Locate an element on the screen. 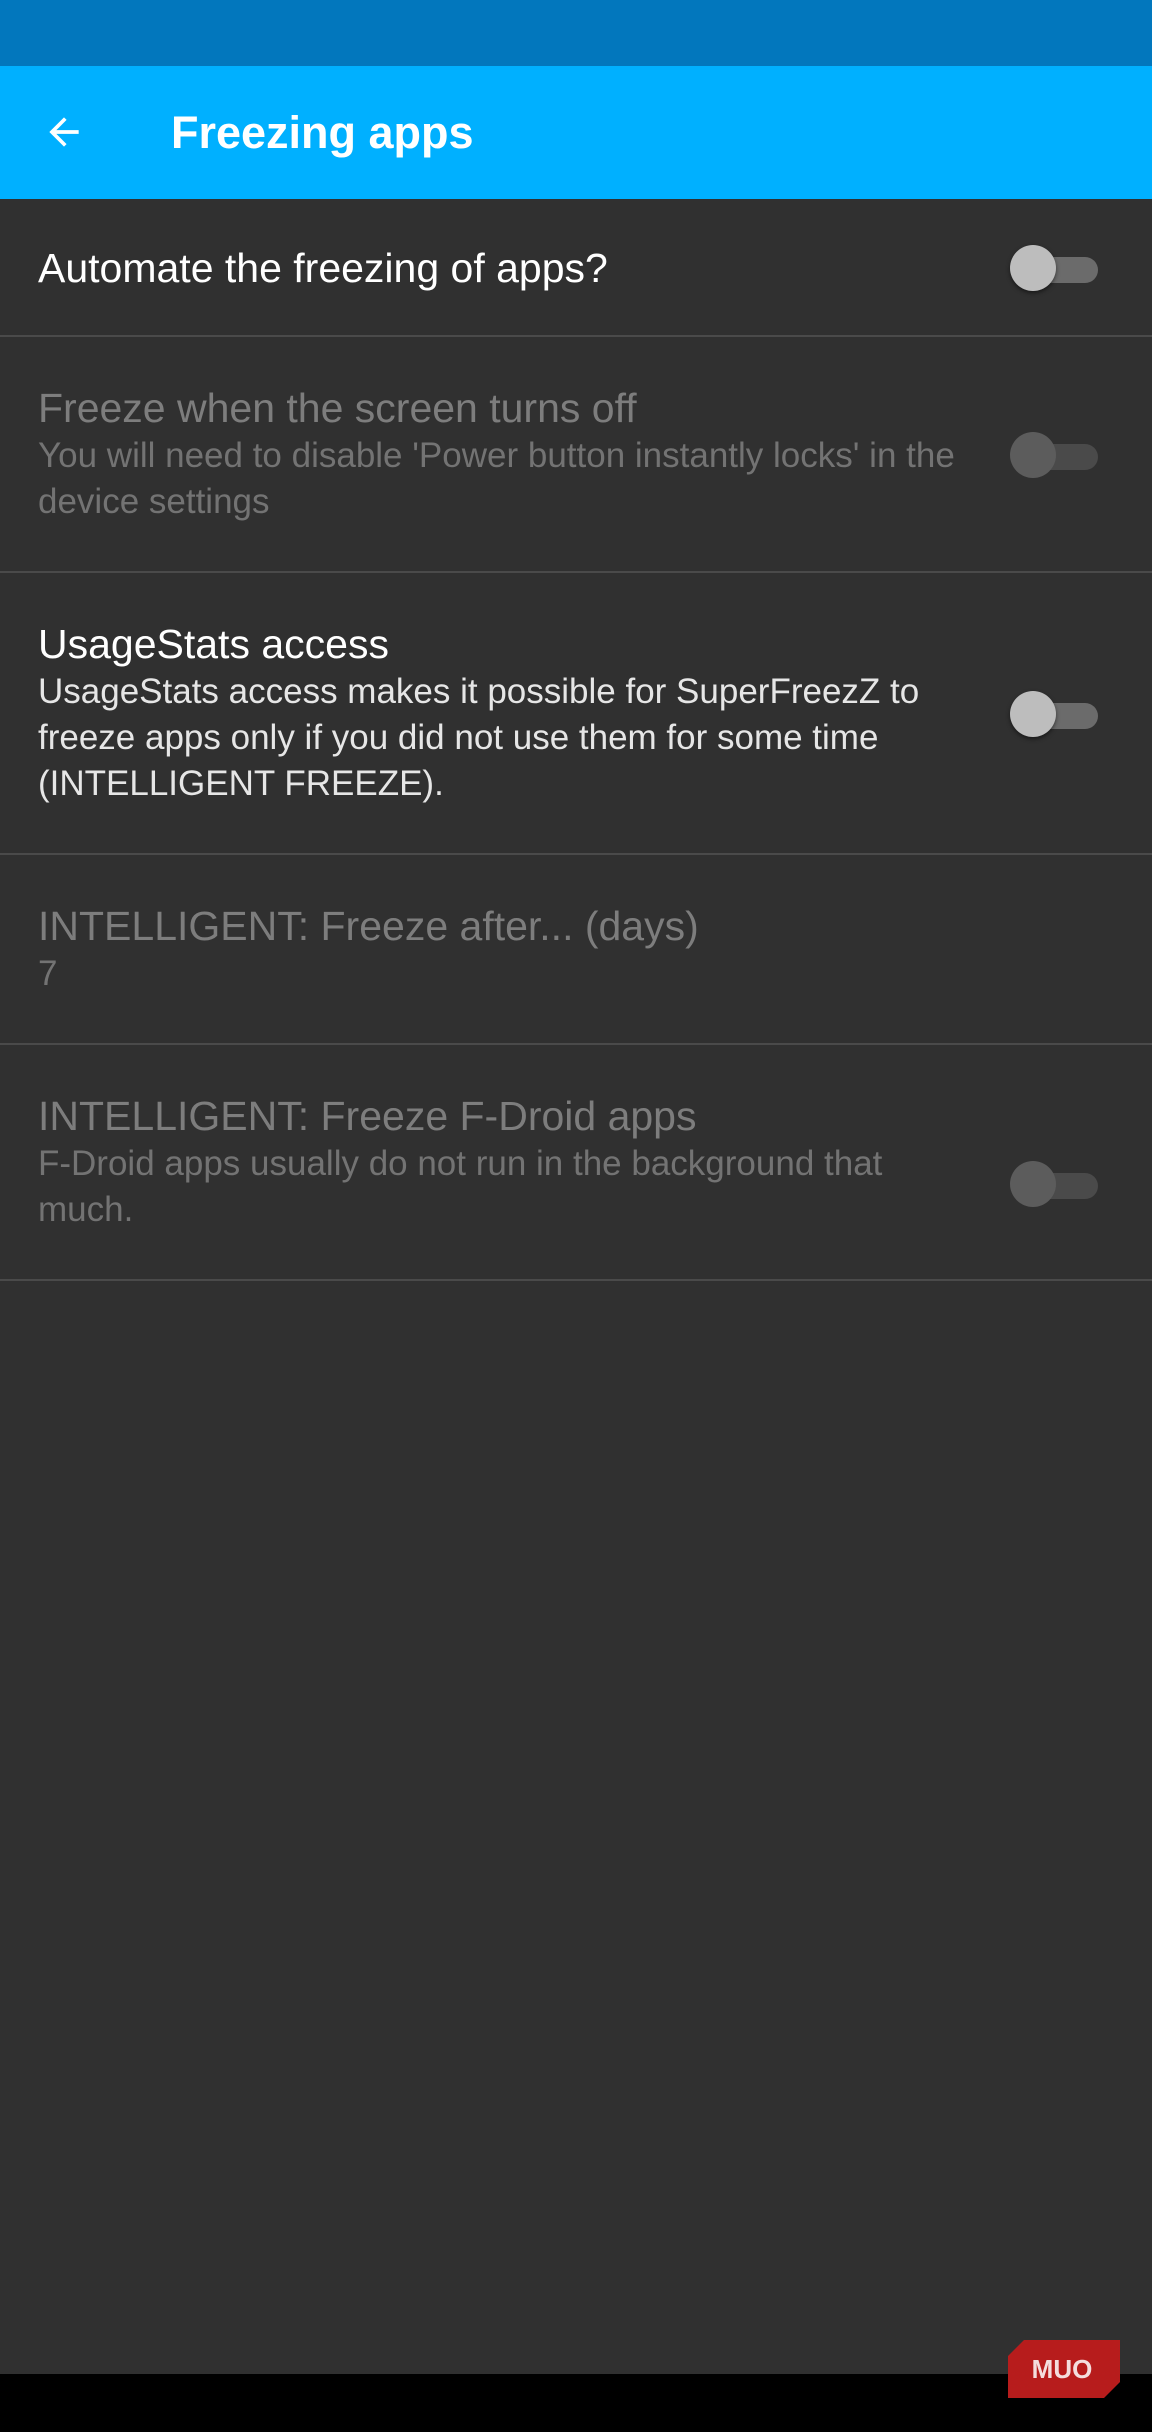 This screenshot has width=1152, height=2432. pref-title: Automate the freezing of apps? is located at coordinates (323, 268).